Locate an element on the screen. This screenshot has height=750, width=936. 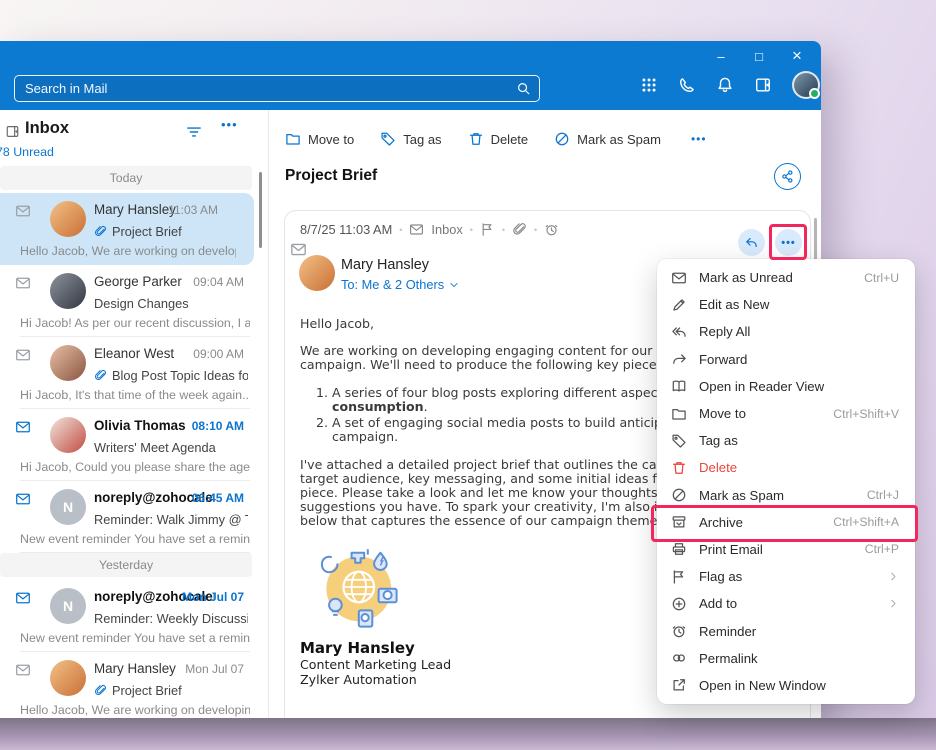
user-avatar is located at coordinates (806, 85).